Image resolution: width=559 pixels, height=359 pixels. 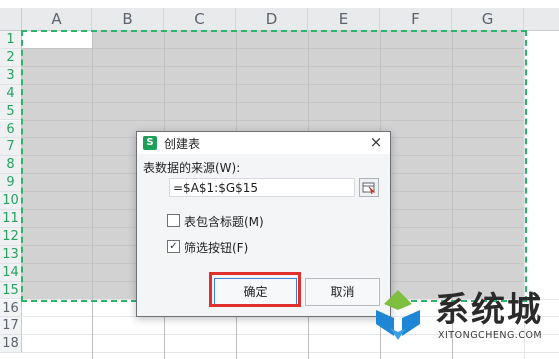 I want to click on column-header-c: C, so click(x=200, y=19).